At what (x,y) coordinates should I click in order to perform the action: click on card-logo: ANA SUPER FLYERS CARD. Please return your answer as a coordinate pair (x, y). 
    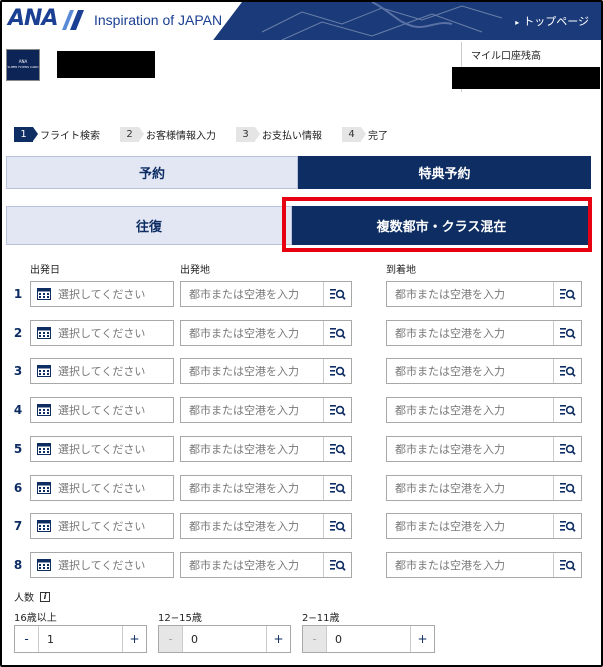
    Looking at the image, I should click on (23, 65).